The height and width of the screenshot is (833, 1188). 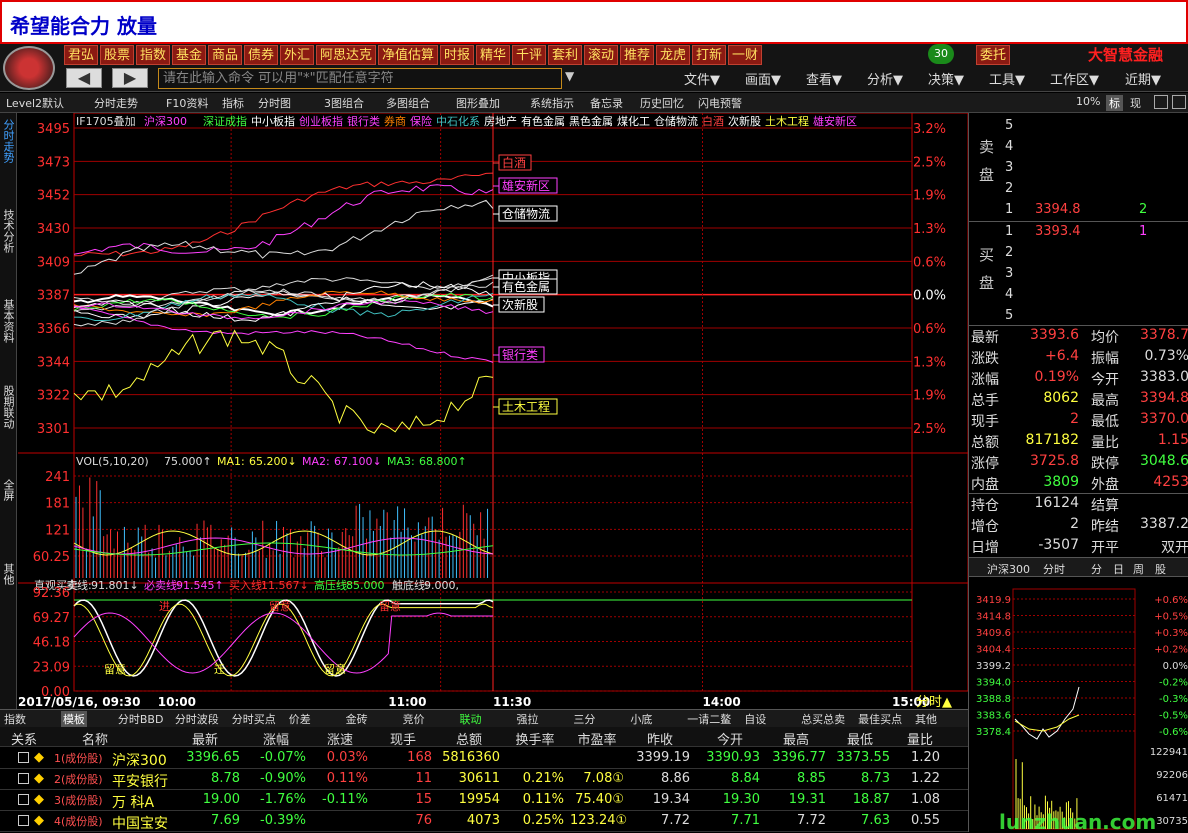 I want to click on bottom-tab-2: 分时BBD, so click(x=141, y=719).